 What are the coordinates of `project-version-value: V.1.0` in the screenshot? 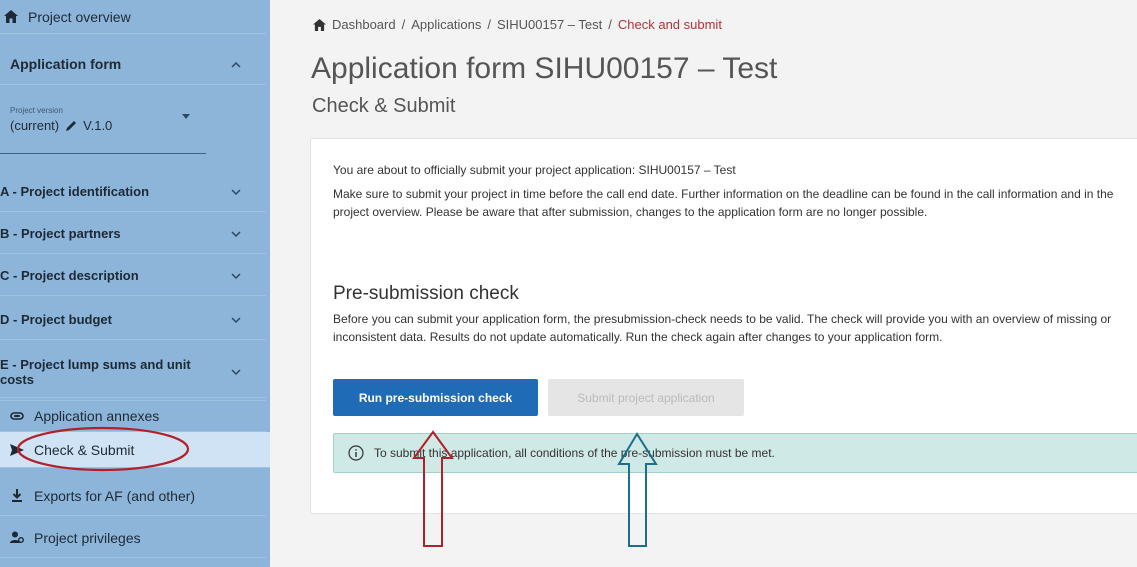 It's located at (98, 125).